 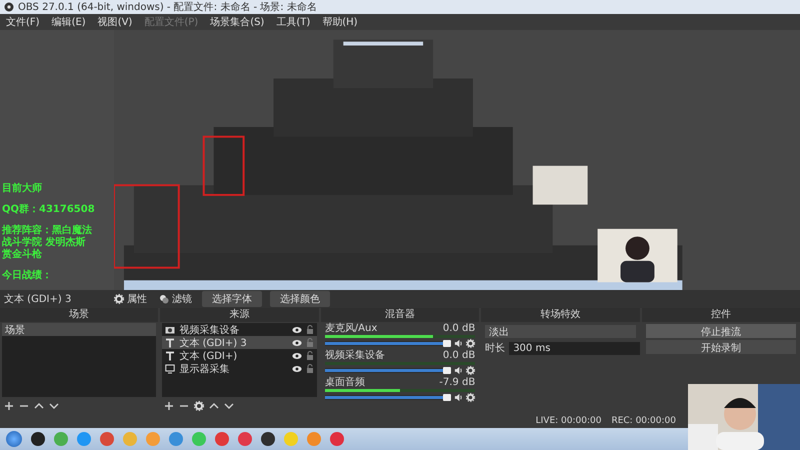 What do you see at coordinates (164, 299) in the screenshot?
I see `filter-icon` at bounding box center [164, 299].